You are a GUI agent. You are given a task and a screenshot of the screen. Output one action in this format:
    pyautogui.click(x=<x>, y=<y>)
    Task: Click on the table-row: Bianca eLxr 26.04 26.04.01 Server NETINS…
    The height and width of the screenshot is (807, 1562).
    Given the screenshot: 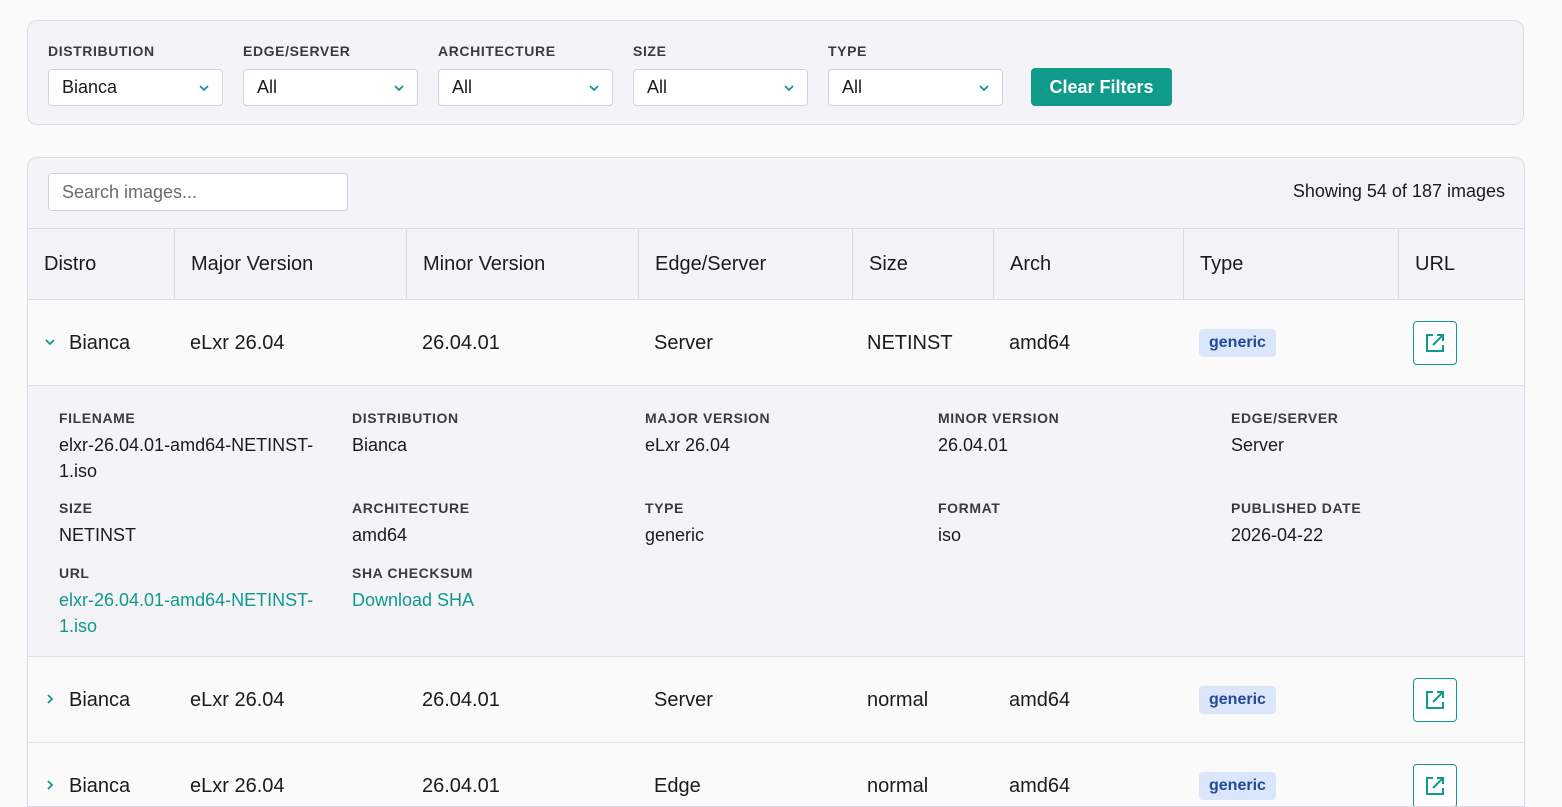 What is the action you would take?
    pyautogui.click(x=776, y=343)
    